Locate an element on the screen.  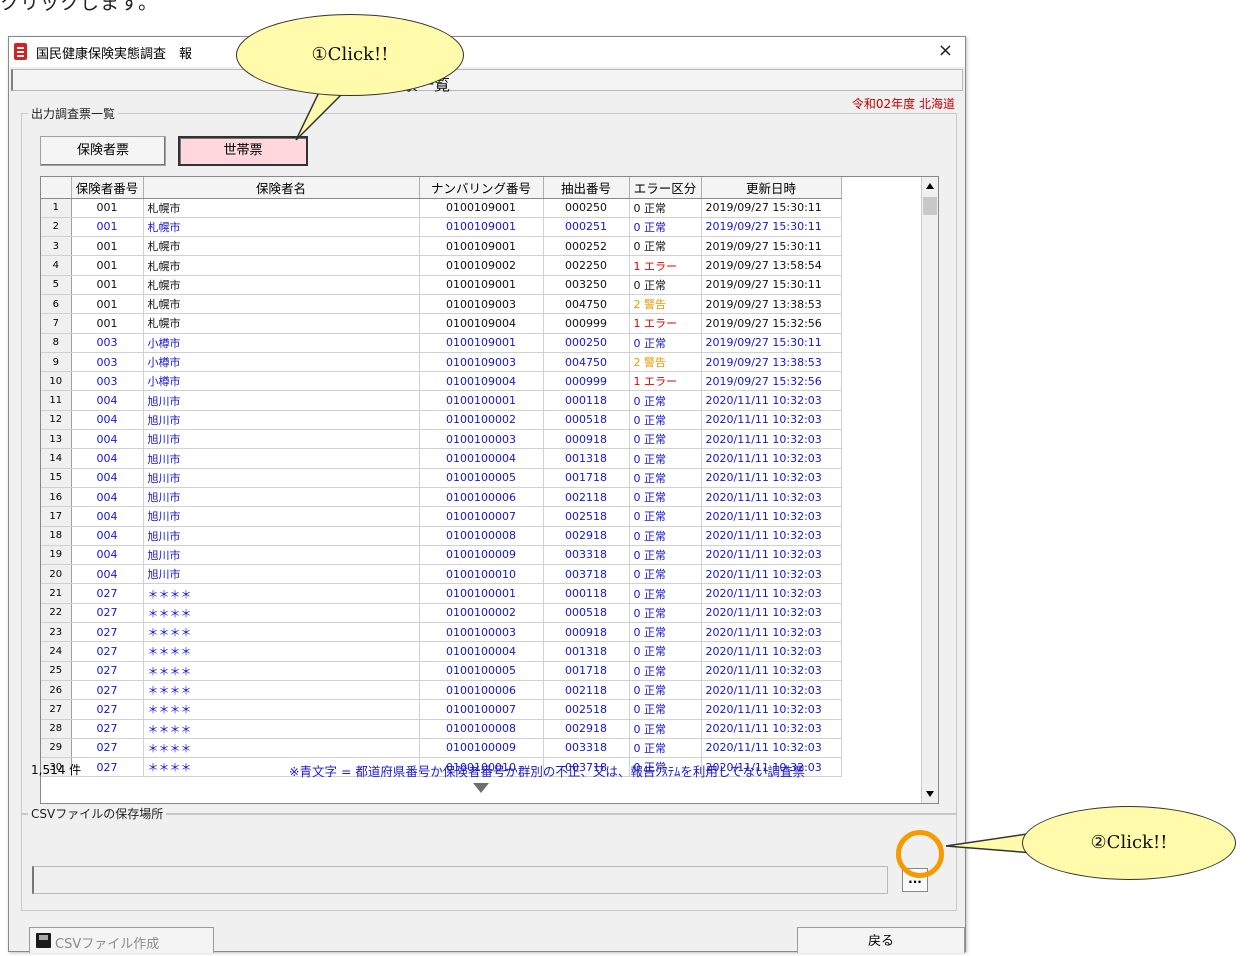
highlight-ring is located at coordinates (920, 854).